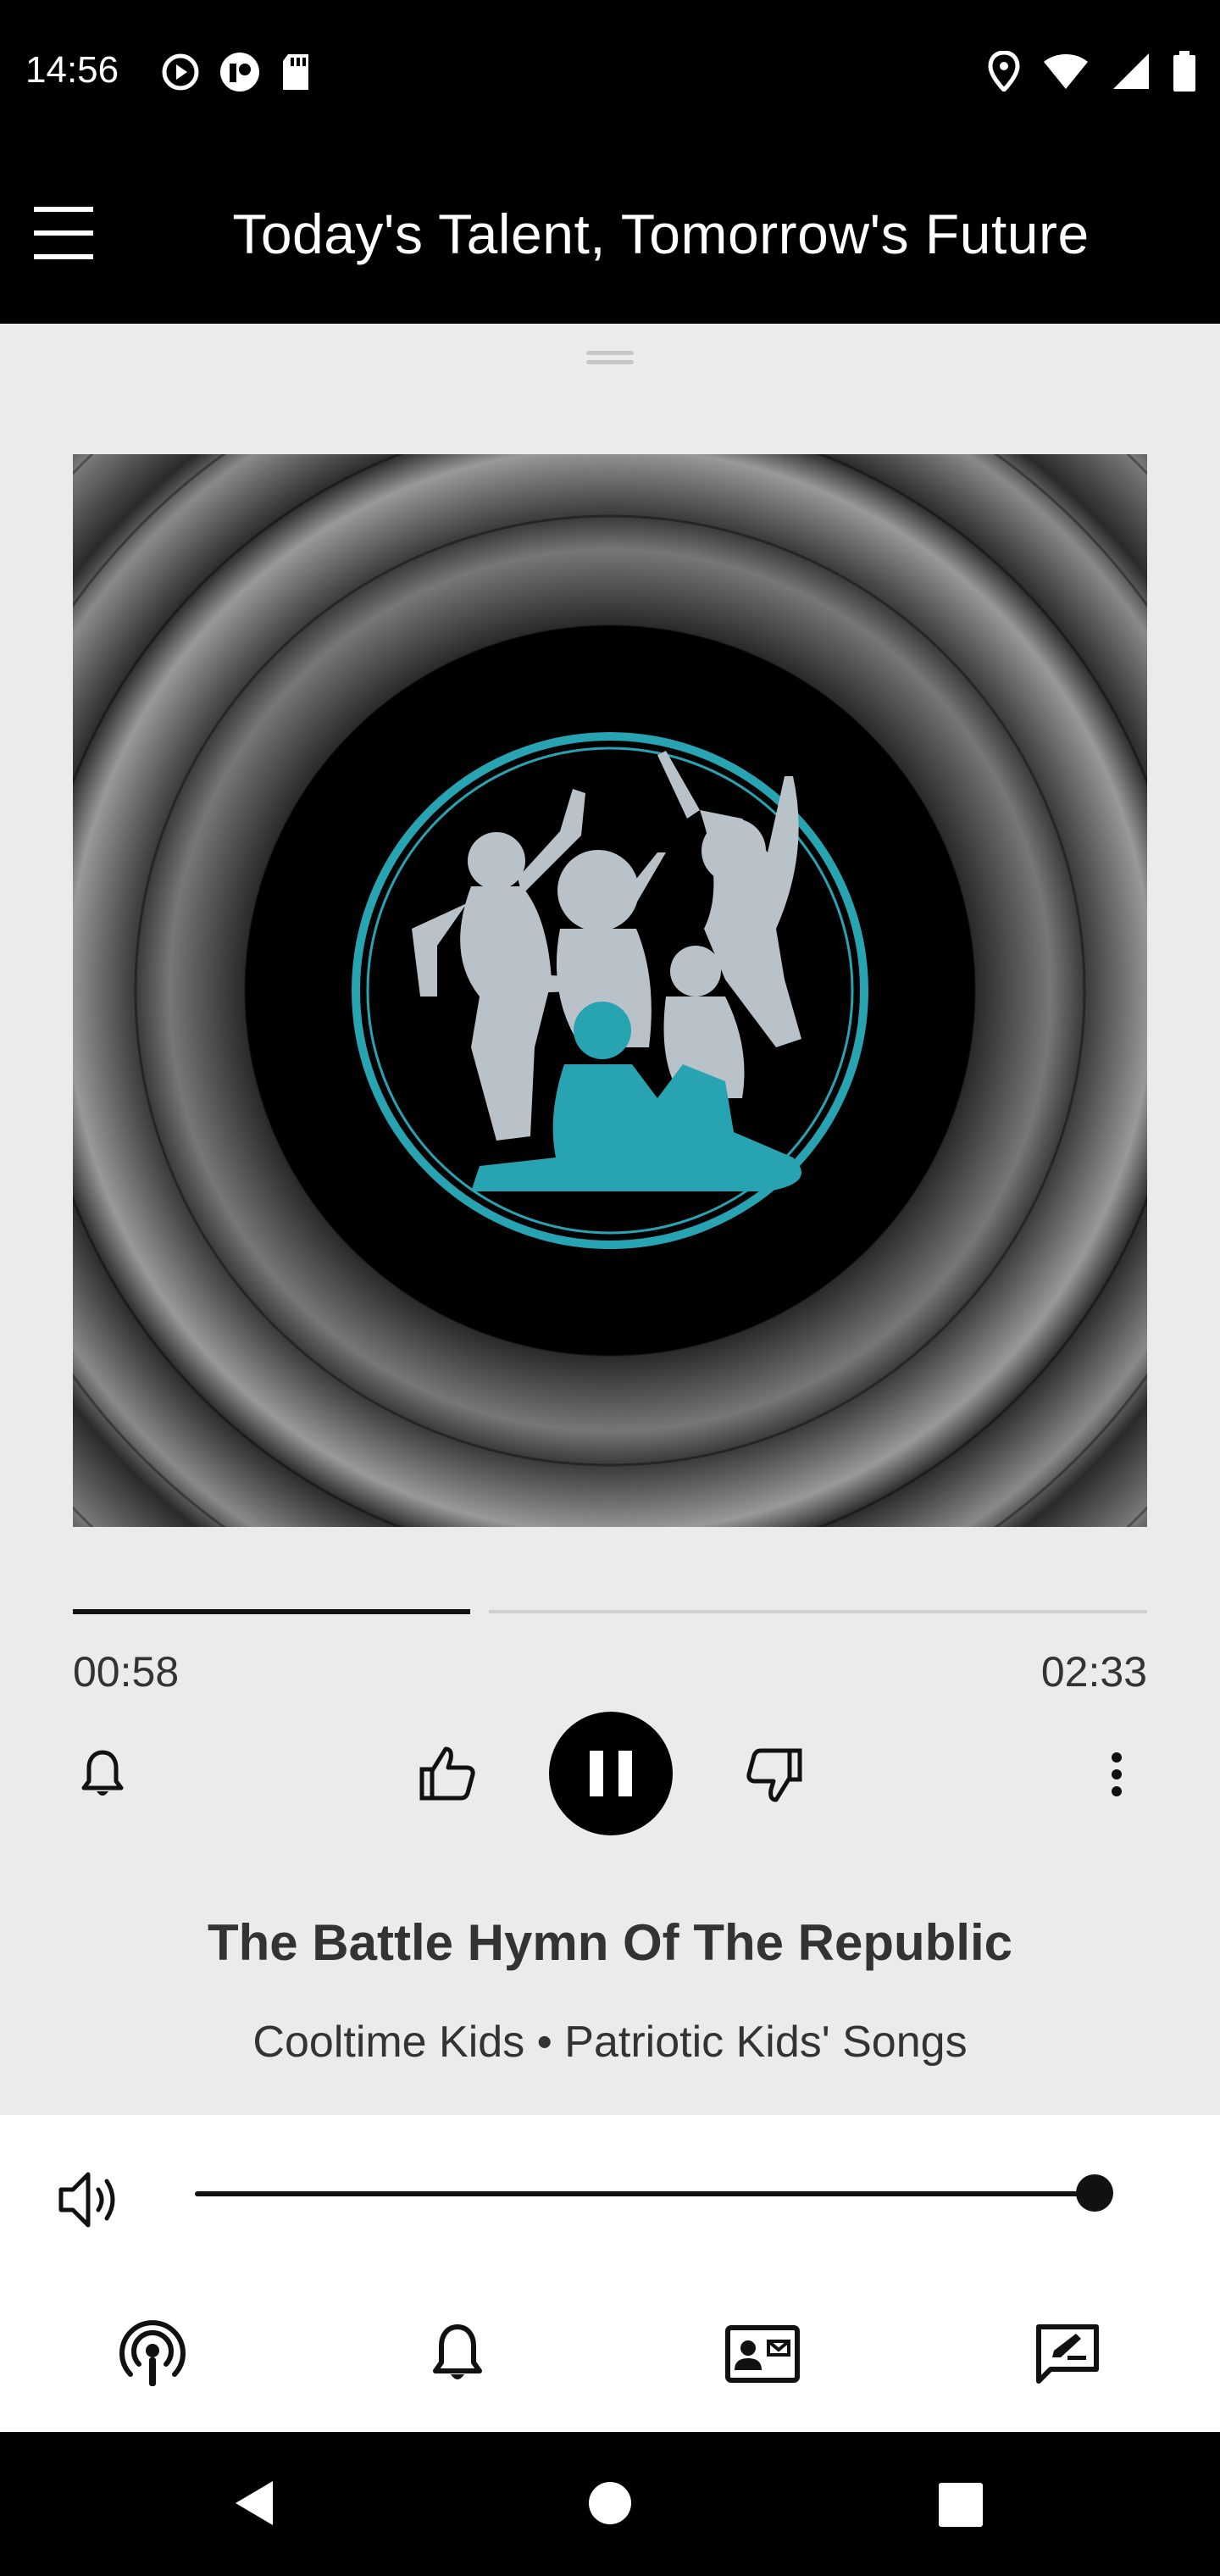 Image resolution: width=1220 pixels, height=2576 pixels. I want to click on pause-icon-bar, so click(625, 1773).